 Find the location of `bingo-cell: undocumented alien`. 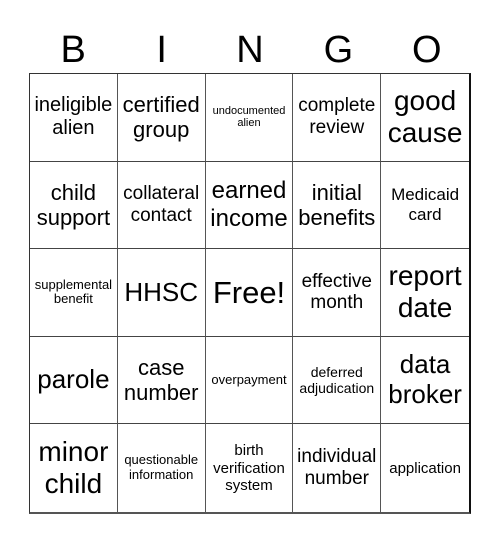

bingo-cell: undocumented alien is located at coordinates (249, 118).